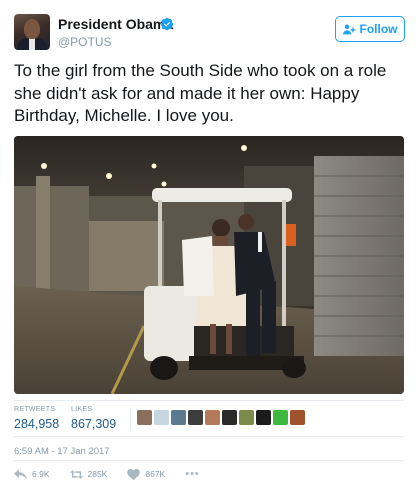  I want to click on reply-button: 6.9K, so click(32, 474).